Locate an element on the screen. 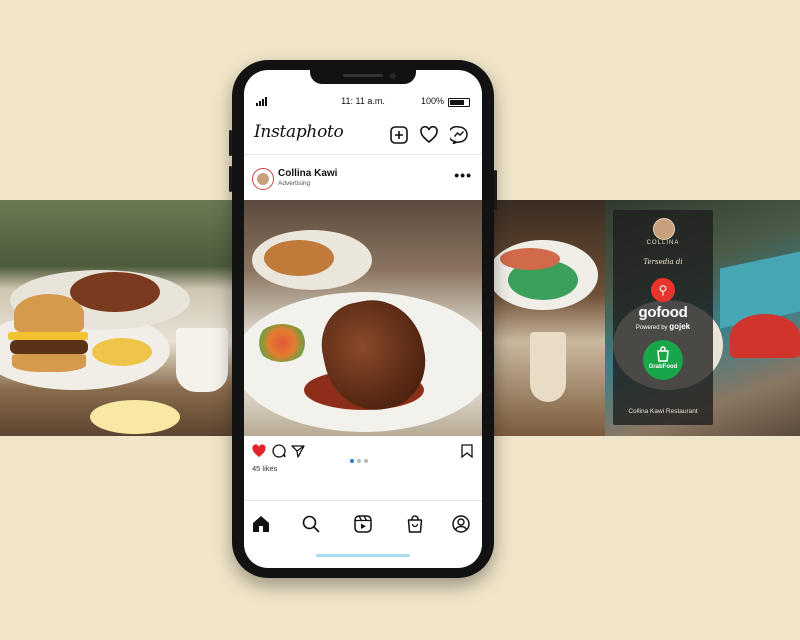 This screenshot has height=640, width=800. status-bar: 11: 11 a.m. 100% is located at coordinates (363, 102).